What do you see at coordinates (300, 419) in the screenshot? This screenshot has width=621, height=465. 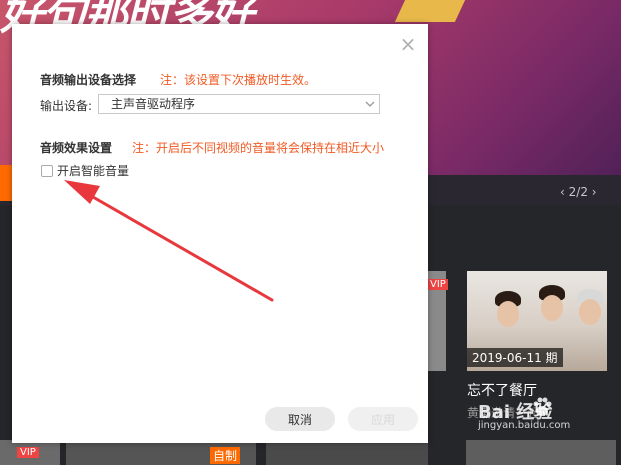 I see `cancel-button: 取消` at bounding box center [300, 419].